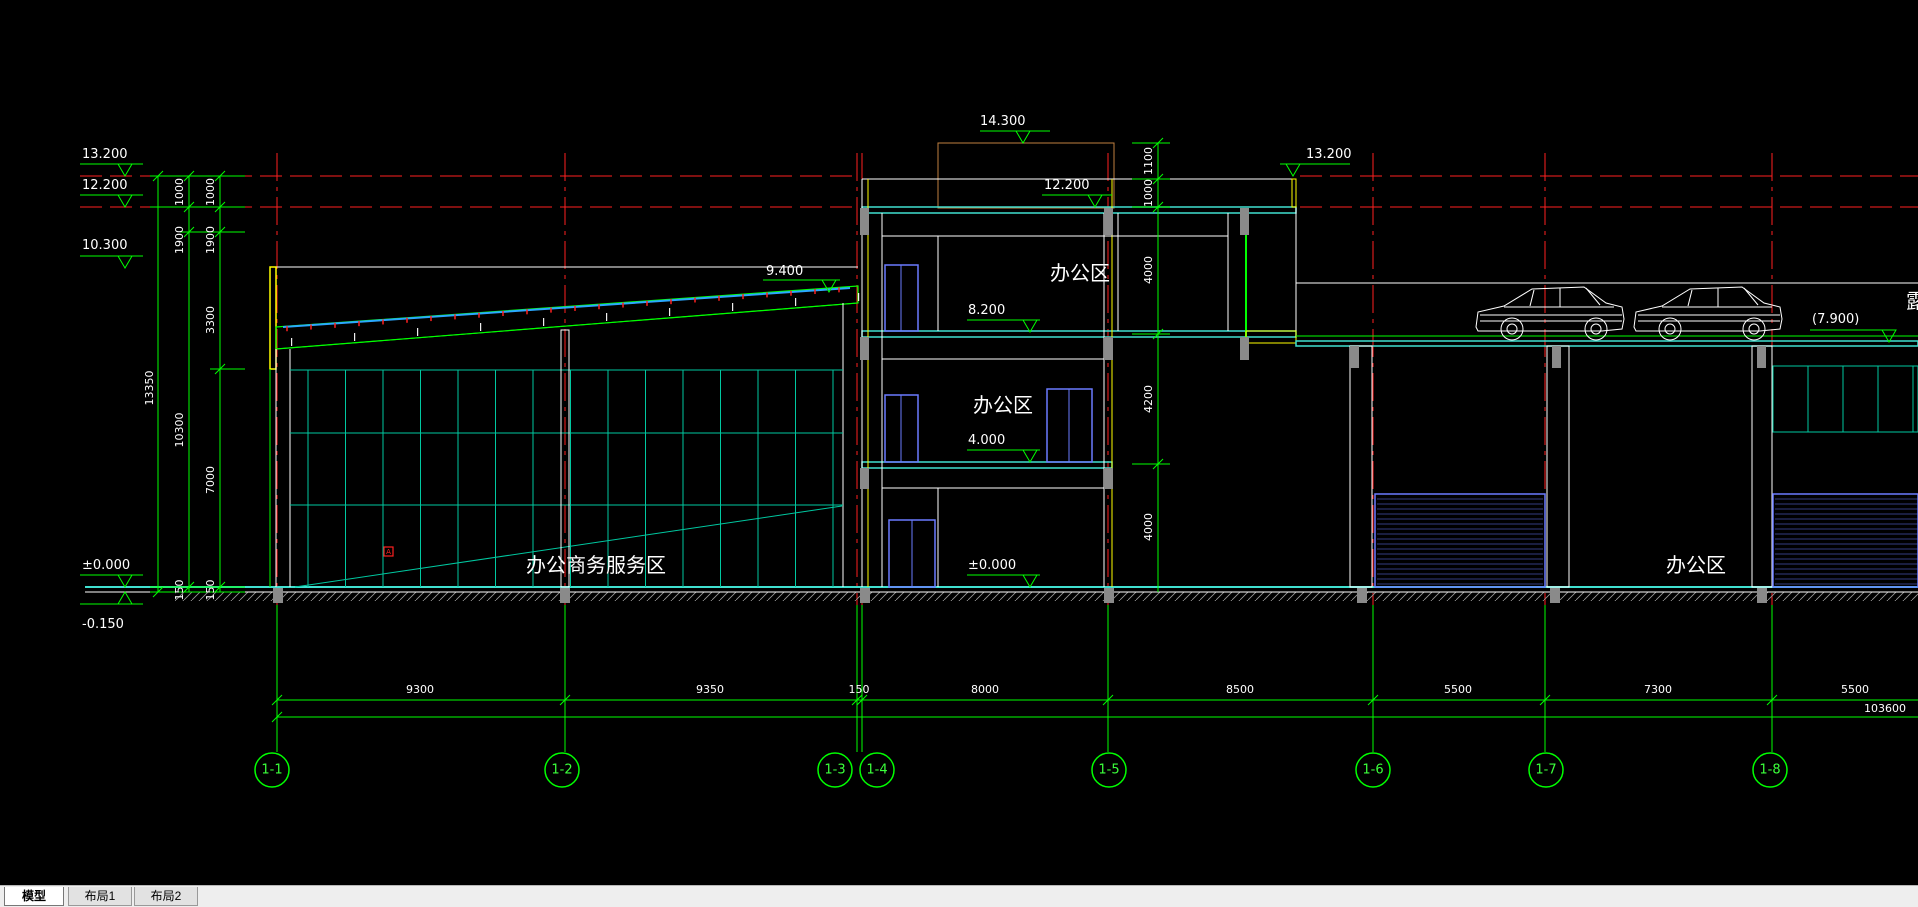 Image resolution: width=1918 pixels, height=907 pixels. Describe the element at coordinates (105, 245) in the screenshot. I see `level-10300: 10.300` at that location.